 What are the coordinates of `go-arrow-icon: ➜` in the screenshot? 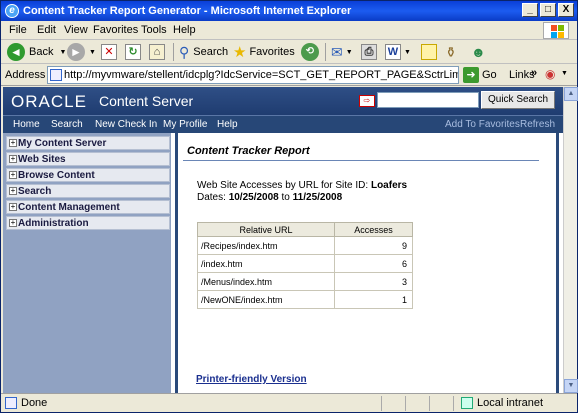 It's located at (471, 75).